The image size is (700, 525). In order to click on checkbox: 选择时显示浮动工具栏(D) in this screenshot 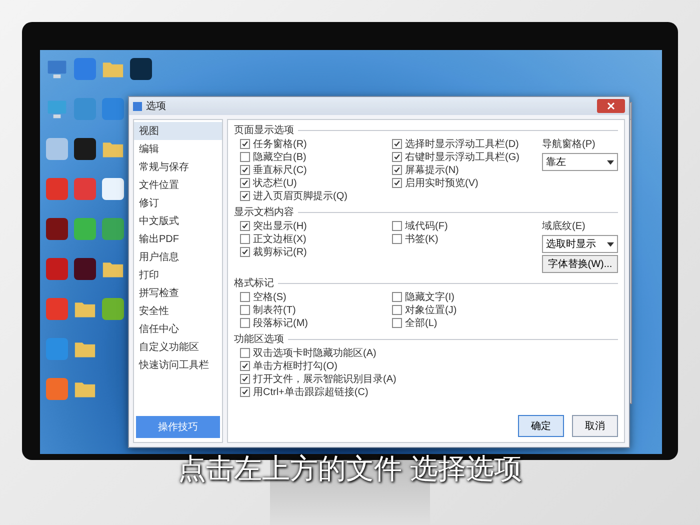, I will do `click(467, 143)`.